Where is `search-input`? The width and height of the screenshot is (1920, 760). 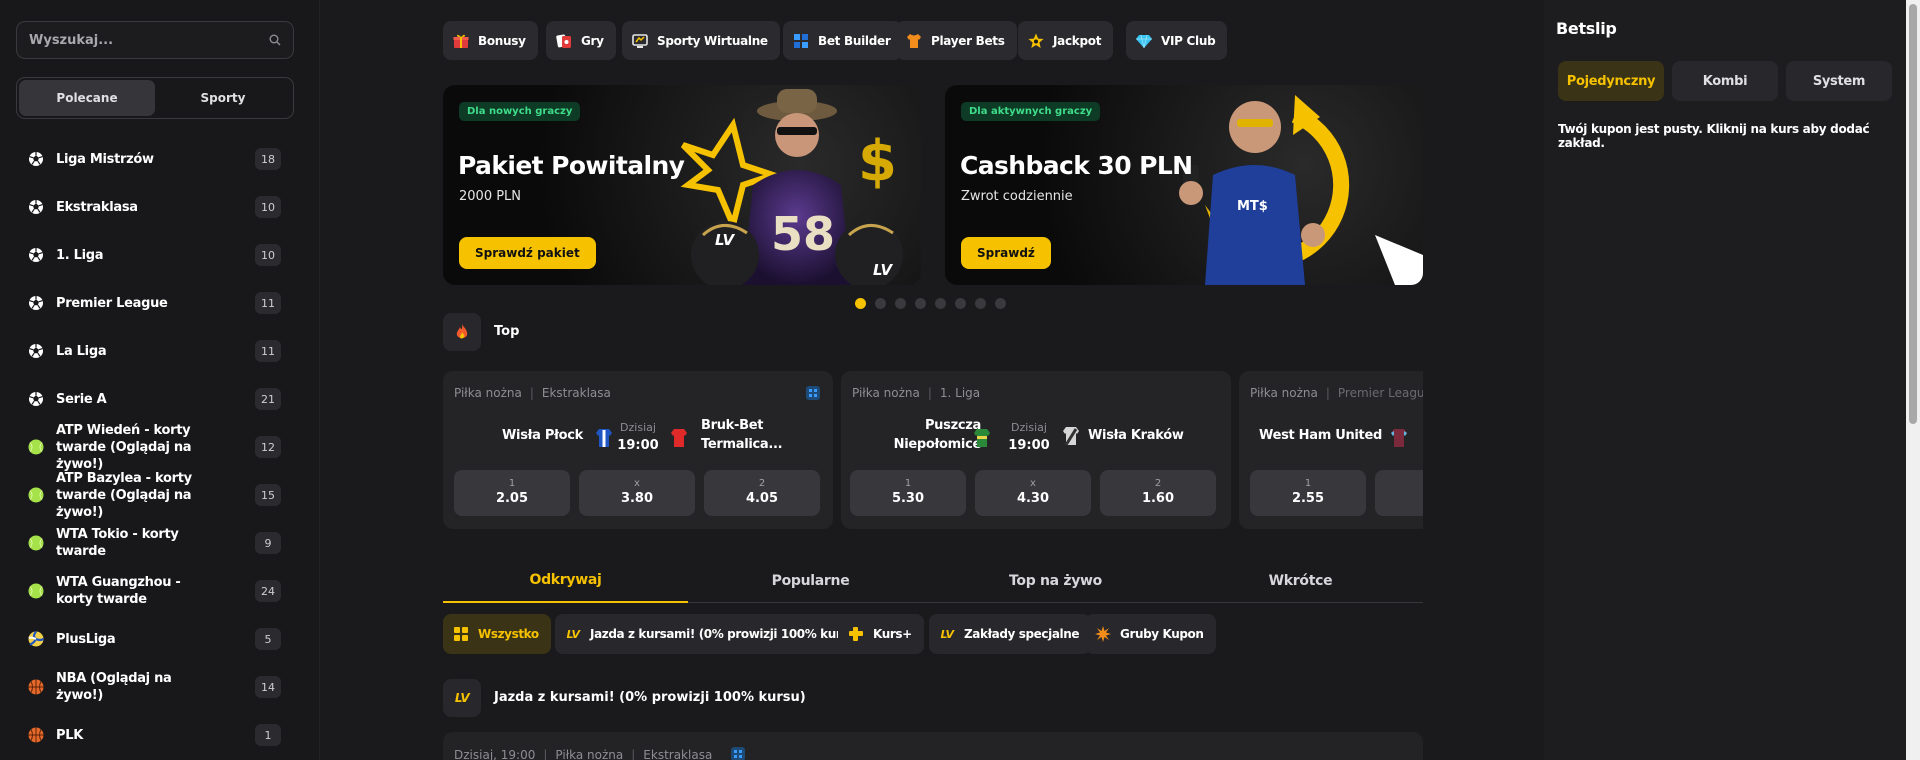
search-input is located at coordinates (132, 40).